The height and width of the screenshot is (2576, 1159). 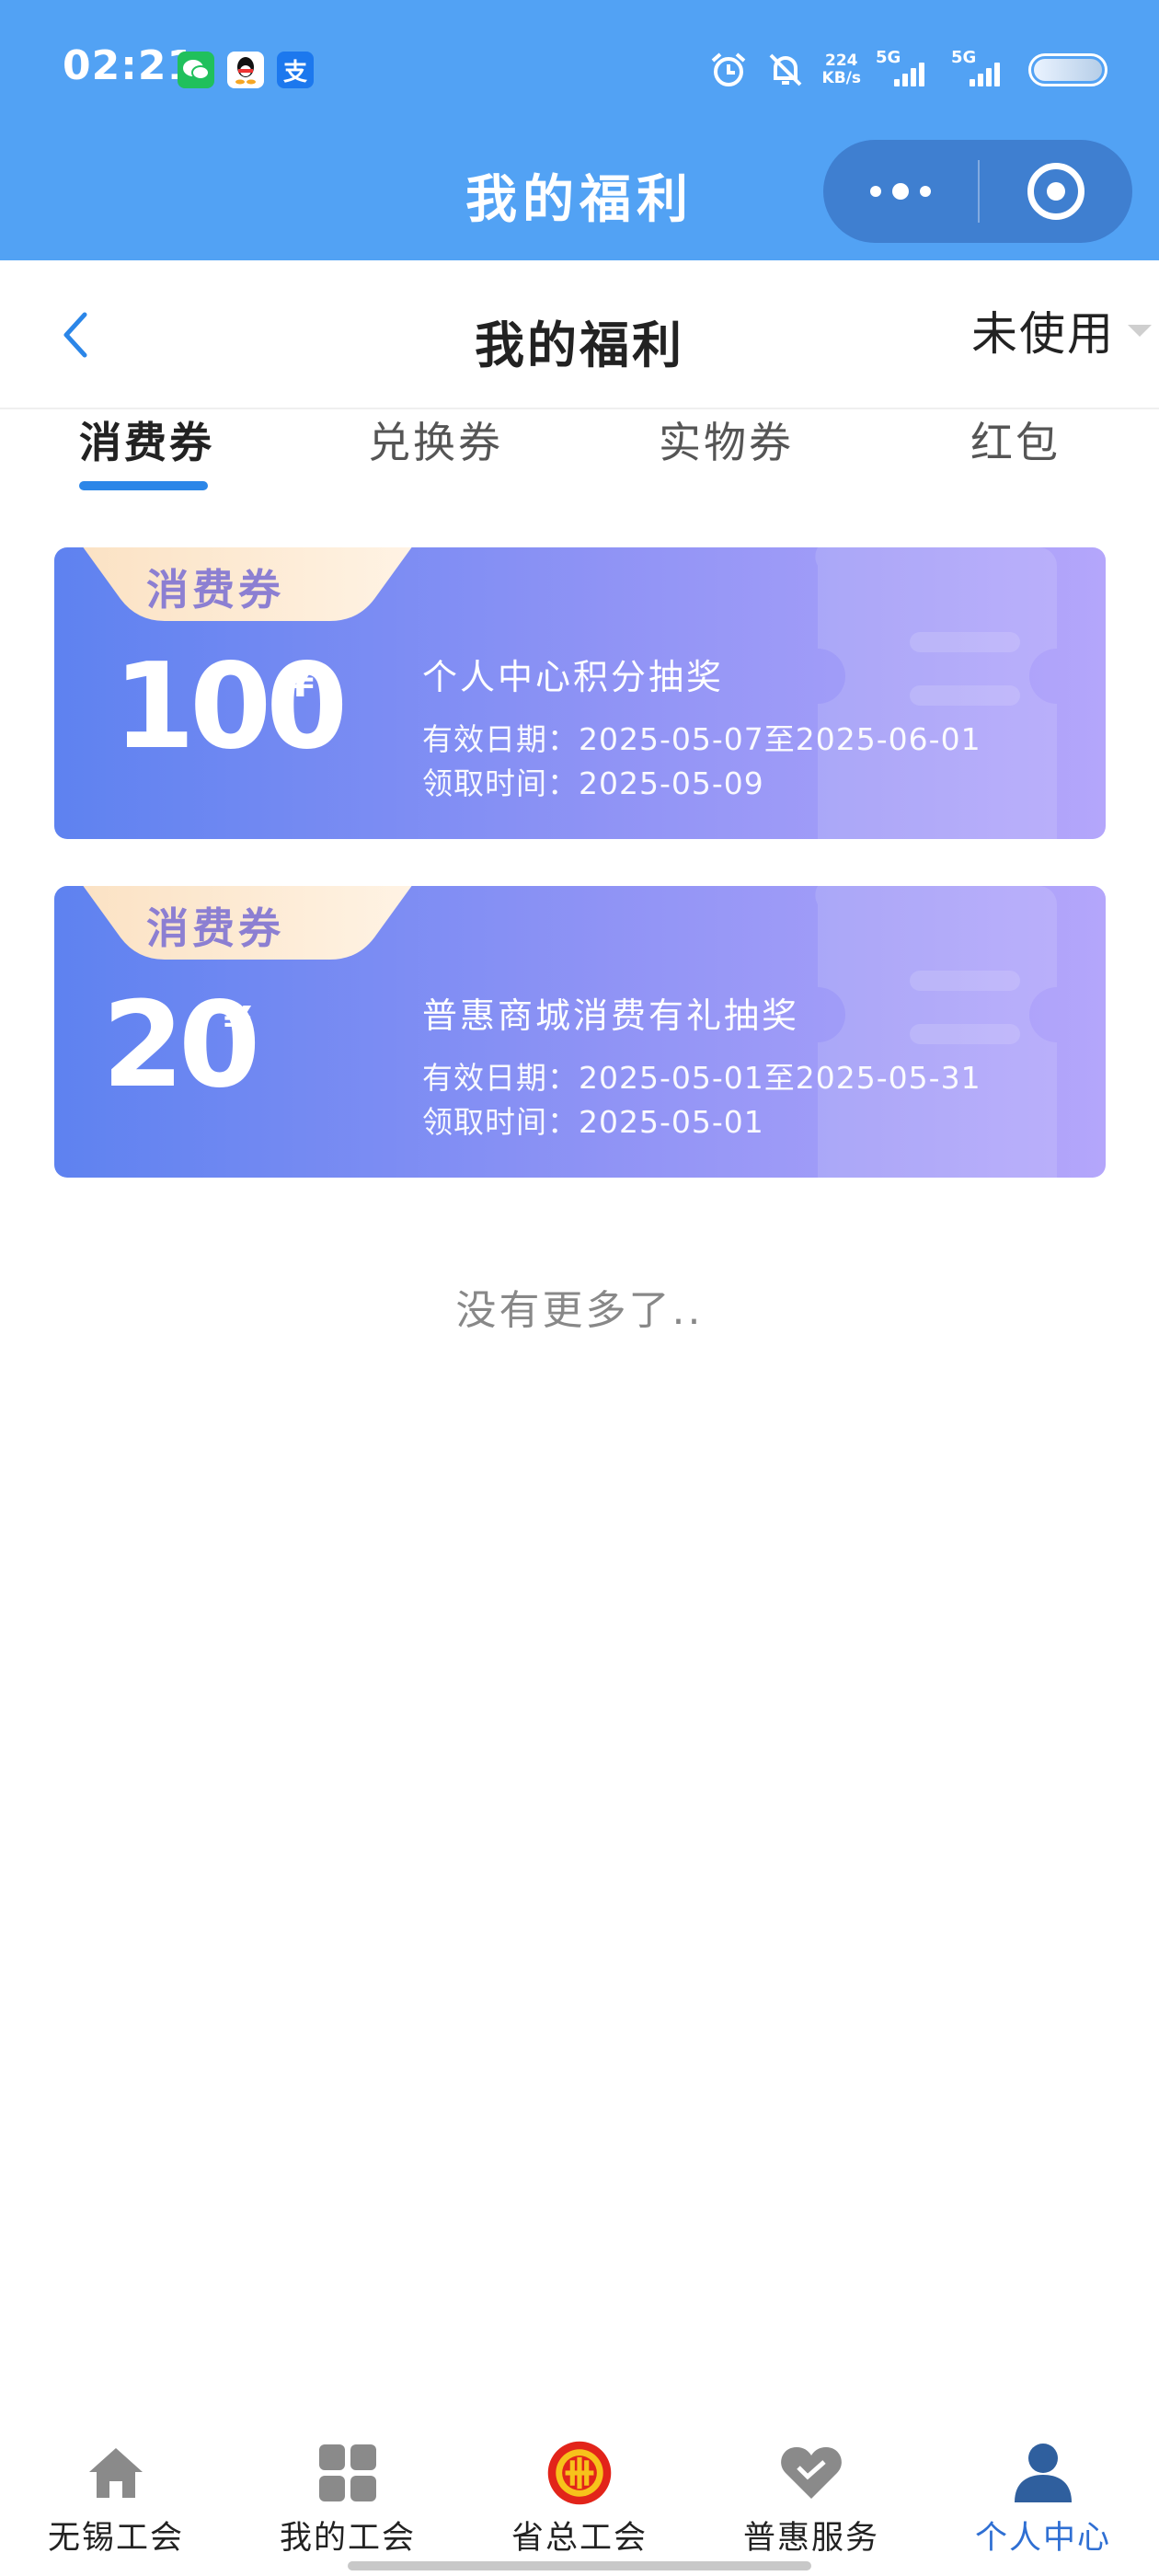 I want to click on union-emblem-icon, so click(x=579, y=2473).